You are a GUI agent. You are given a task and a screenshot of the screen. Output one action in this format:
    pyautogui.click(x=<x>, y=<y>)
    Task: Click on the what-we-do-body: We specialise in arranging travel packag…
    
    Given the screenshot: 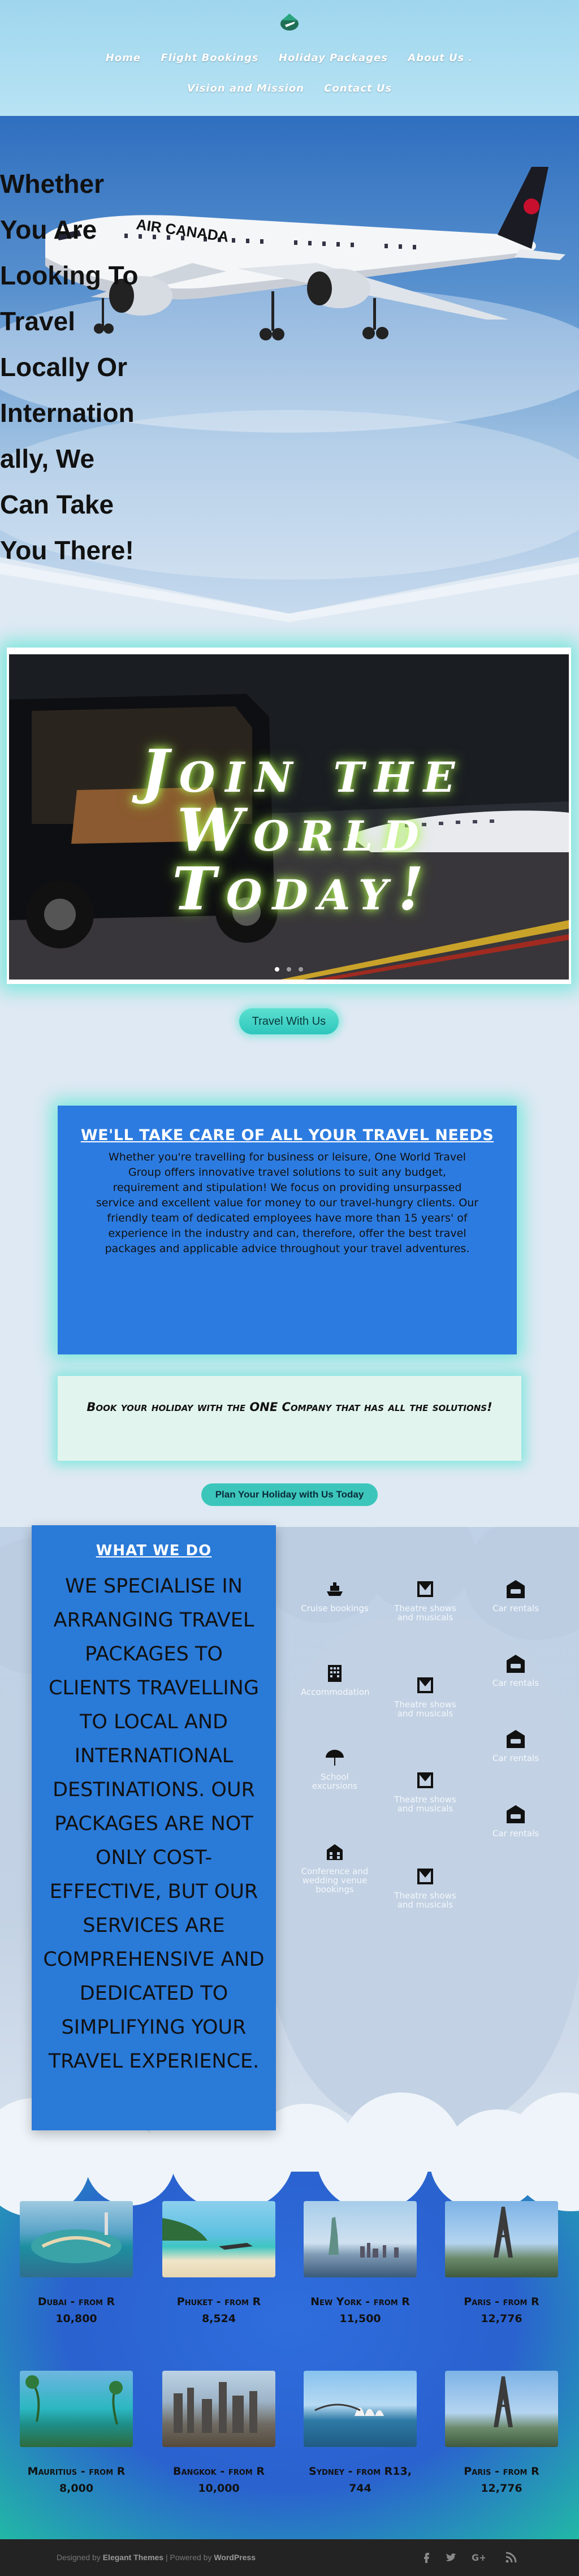 What is the action you would take?
    pyautogui.click(x=154, y=1824)
    